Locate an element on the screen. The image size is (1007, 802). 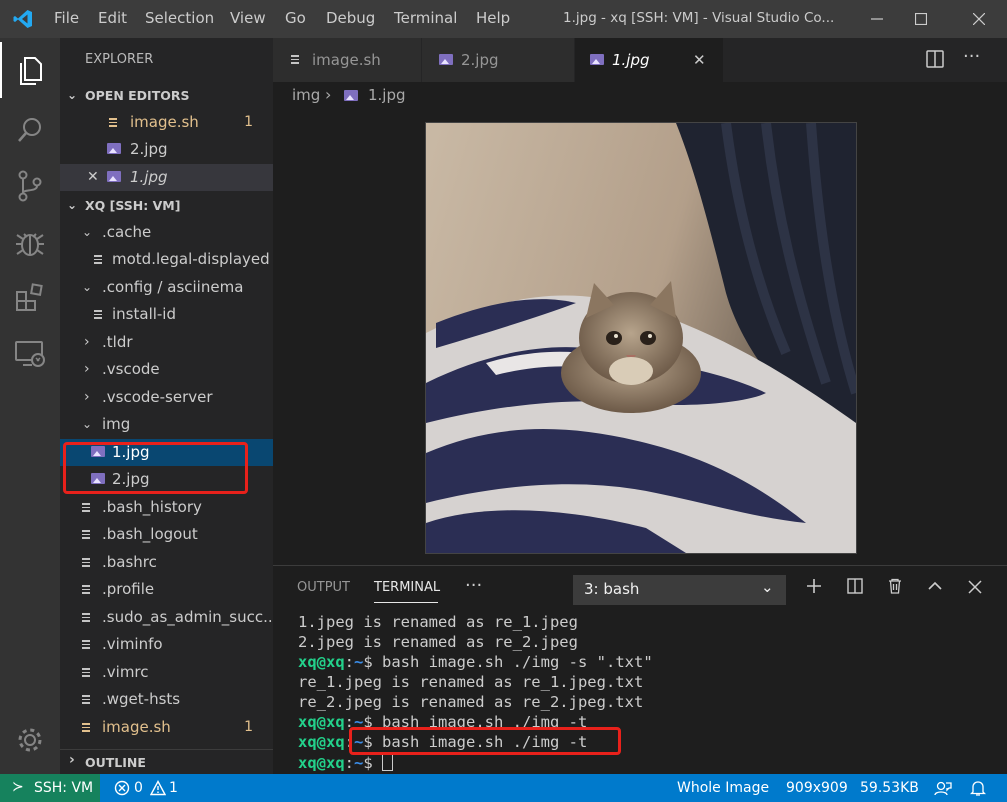
maximize-button is located at coordinates (921, 19).